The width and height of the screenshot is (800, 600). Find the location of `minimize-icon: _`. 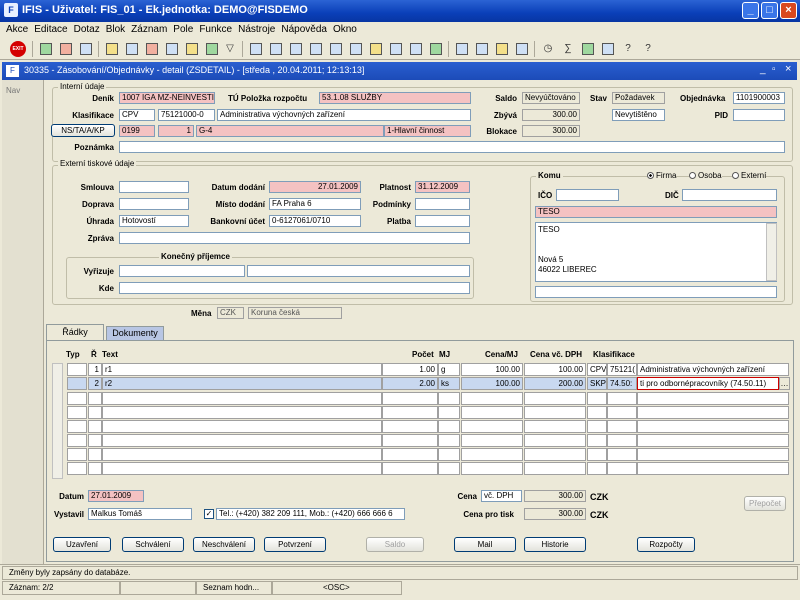

minimize-icon: _ is located at coordinates (750, 10).